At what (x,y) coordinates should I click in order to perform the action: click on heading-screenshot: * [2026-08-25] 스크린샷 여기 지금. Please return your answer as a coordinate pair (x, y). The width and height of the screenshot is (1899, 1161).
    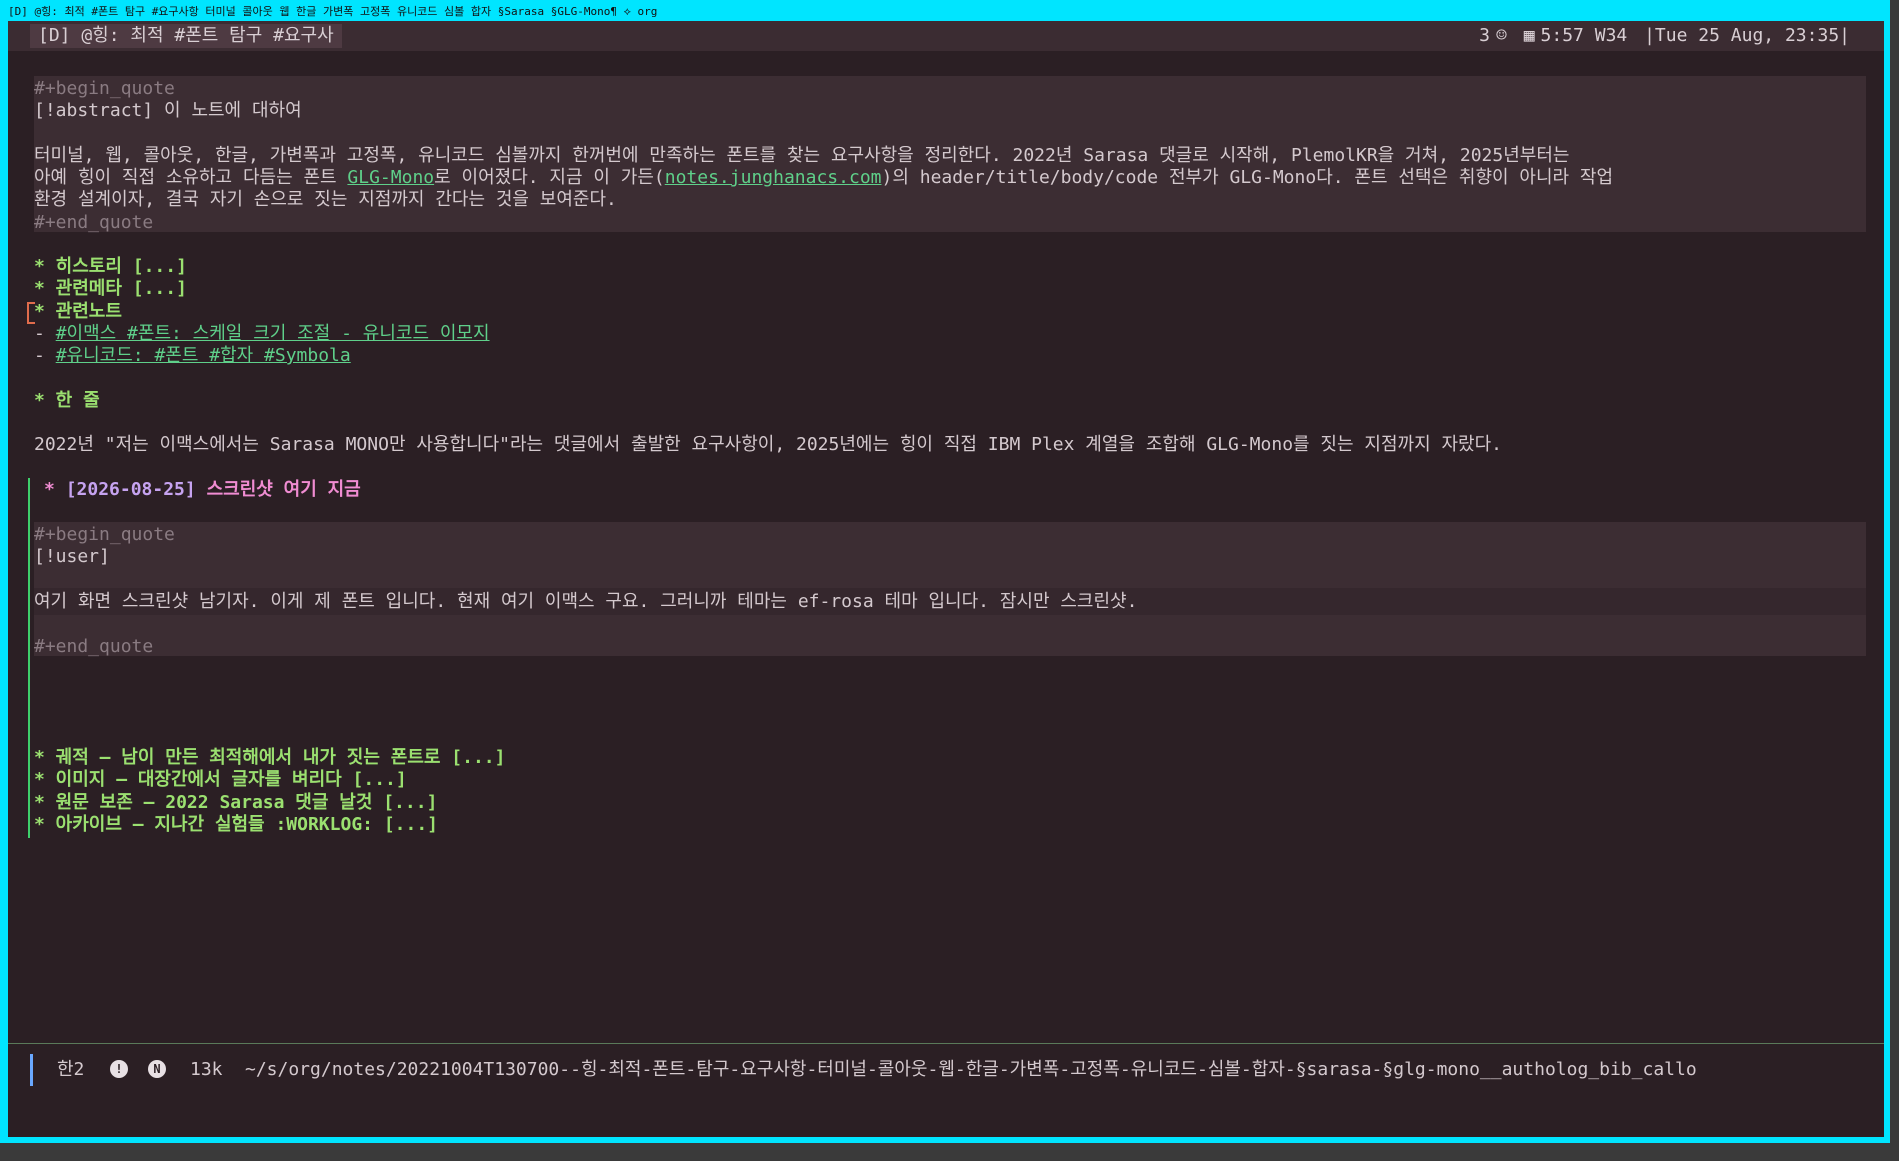
    Looking at the image, I should click on (202, 489).